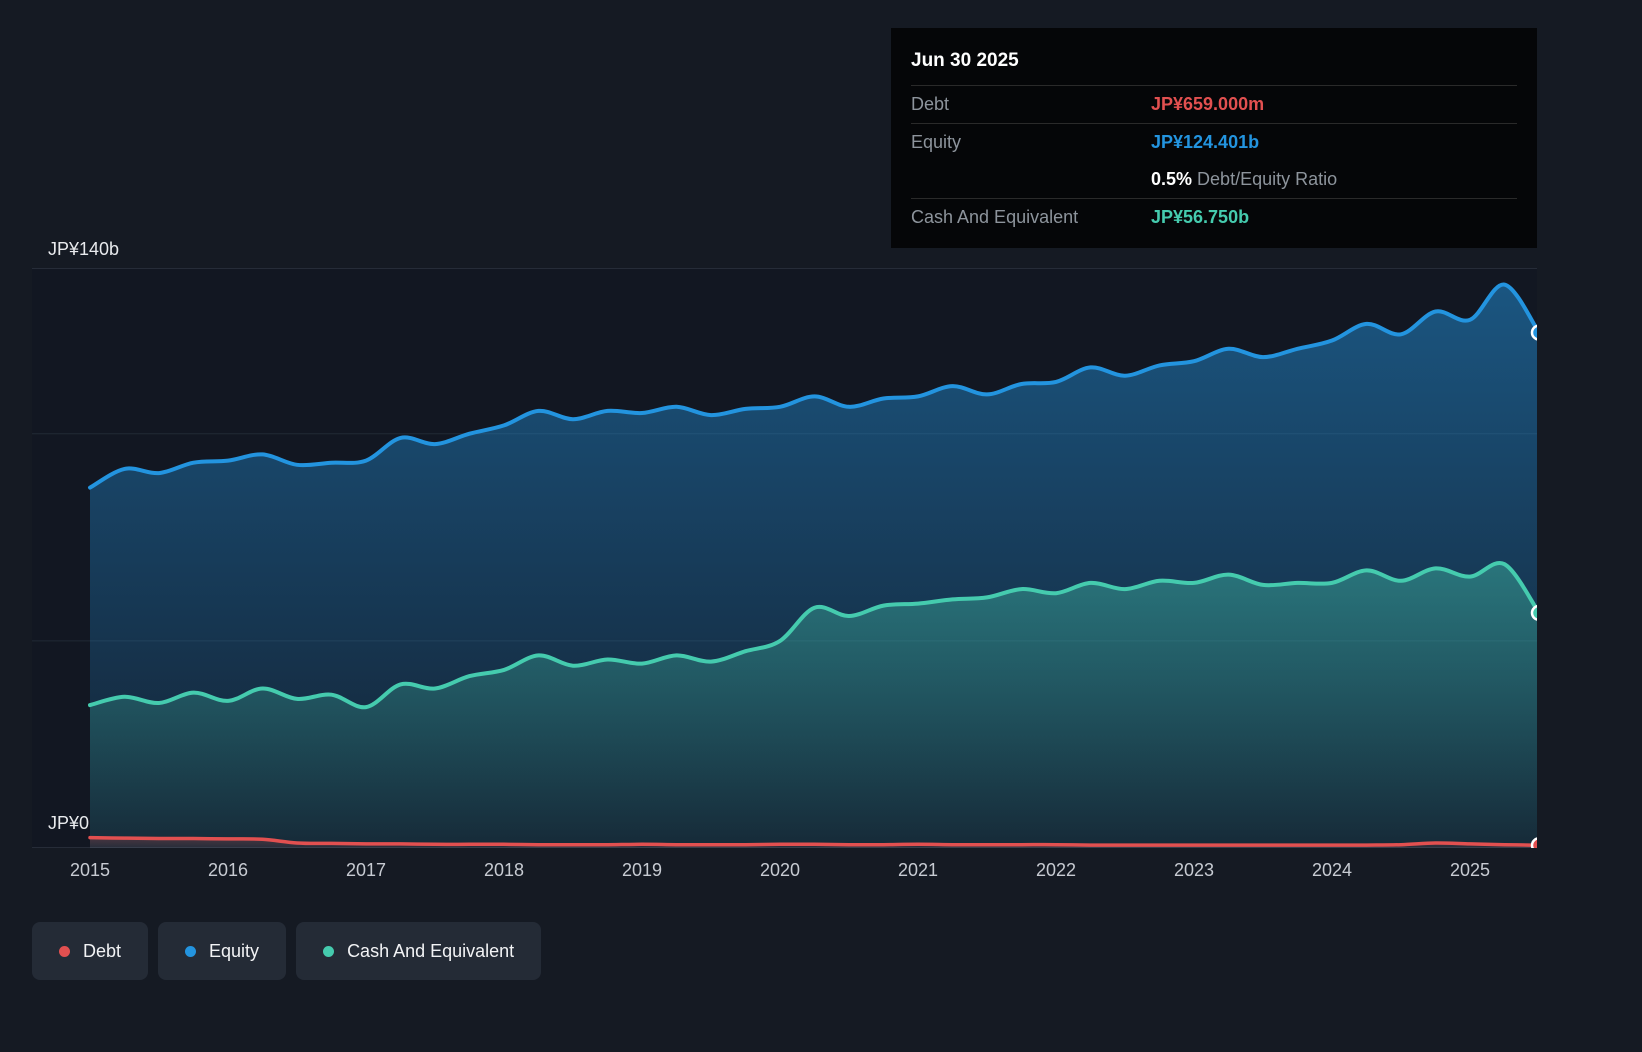  I want to click on x-axis-label-2025: 2025, so click(1470, 870).